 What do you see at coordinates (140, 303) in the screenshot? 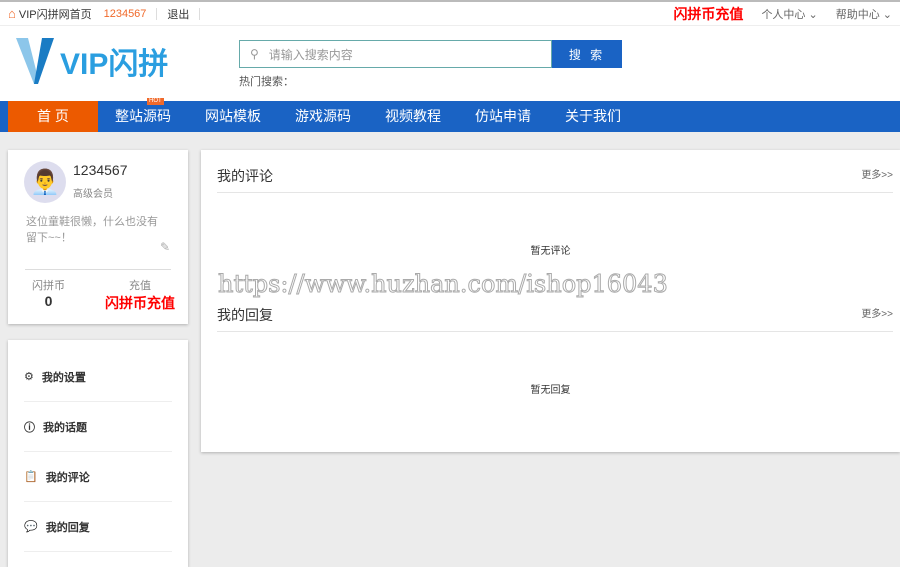
I see `recharge-profile-link: 闪拼币充值` at bounding box center [140, 303].